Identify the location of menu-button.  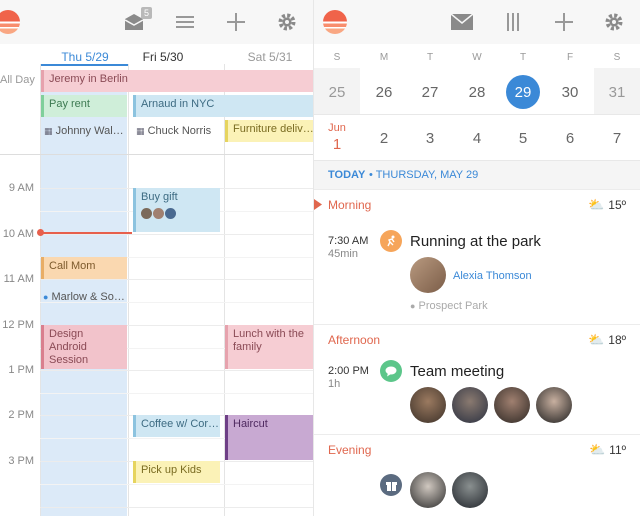
(185, 22).